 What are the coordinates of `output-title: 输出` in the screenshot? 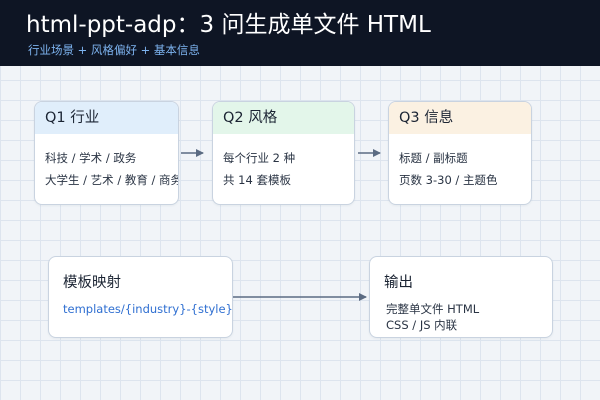 It's located at (398, 283).